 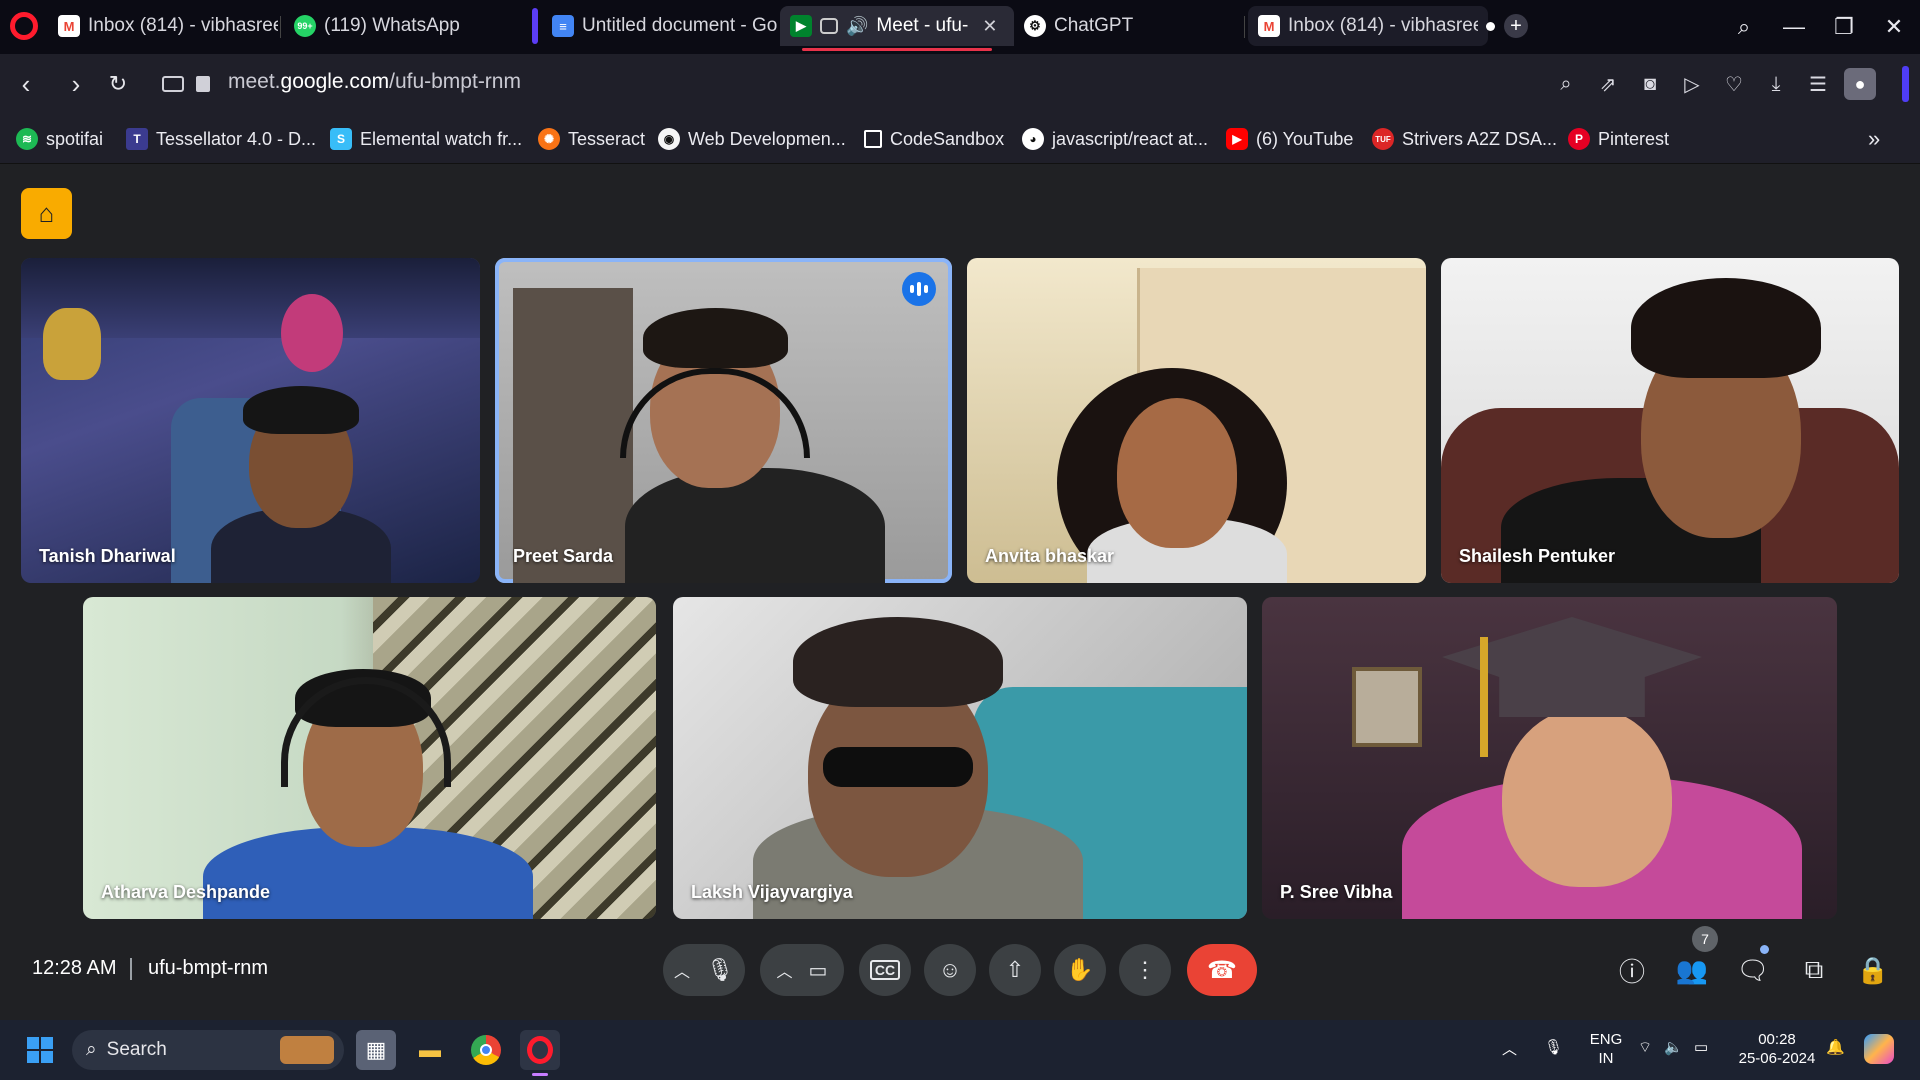 I want to click on easy-setup-icon: ☰, so click(x=1818, y=84).